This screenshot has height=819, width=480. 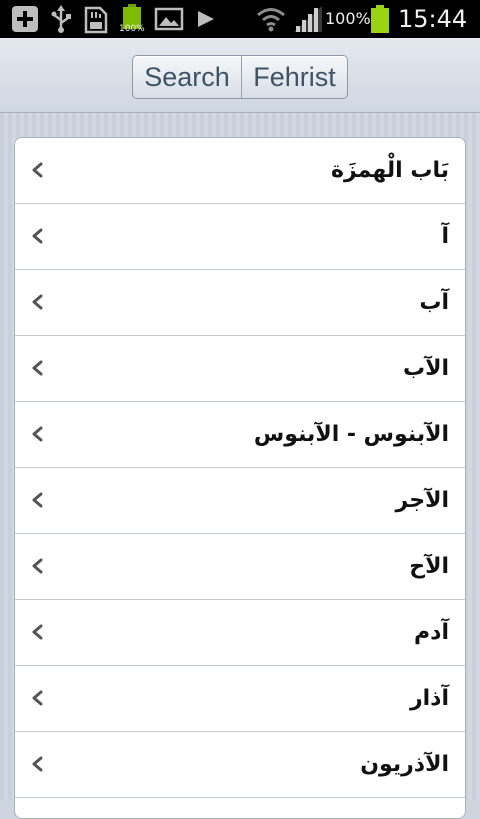 What do you see at coordinates (433, 19) in the screenshot?
I see `clock: 15:44` at bounding box center [433, 19].